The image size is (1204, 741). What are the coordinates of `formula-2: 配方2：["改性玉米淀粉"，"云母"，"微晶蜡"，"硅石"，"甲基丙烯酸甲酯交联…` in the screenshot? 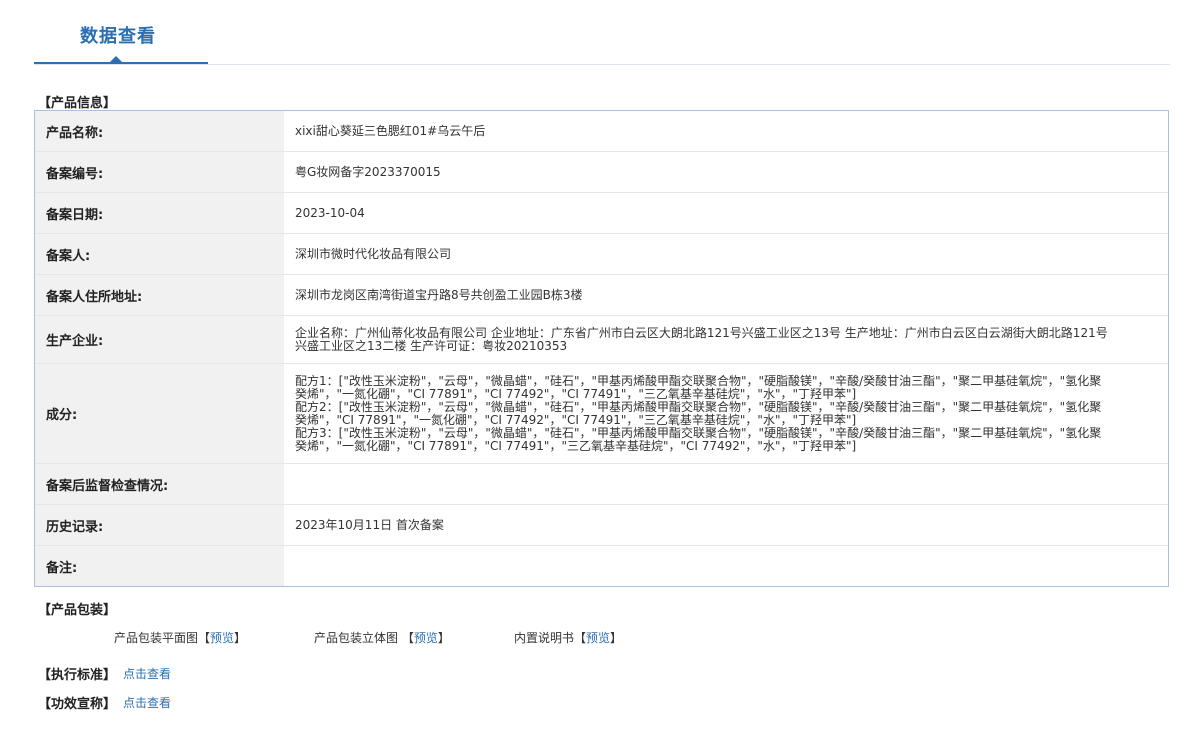 It's located at (698, 413).